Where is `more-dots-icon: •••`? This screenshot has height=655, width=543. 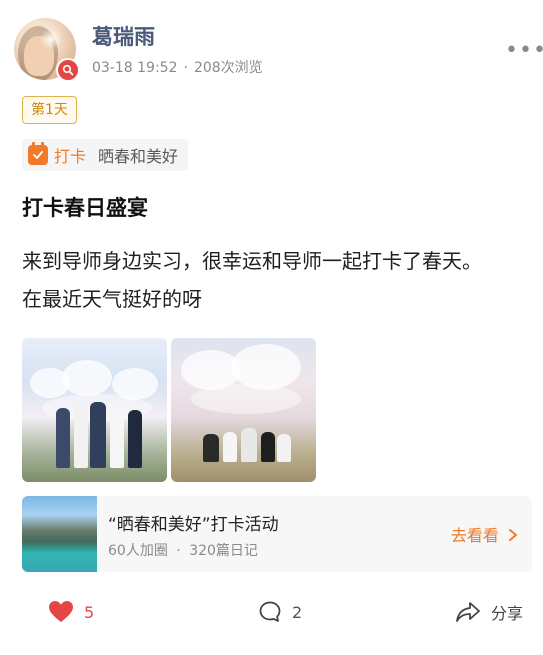
more-dots-icon: ••• is located at coordinates (524, 50).